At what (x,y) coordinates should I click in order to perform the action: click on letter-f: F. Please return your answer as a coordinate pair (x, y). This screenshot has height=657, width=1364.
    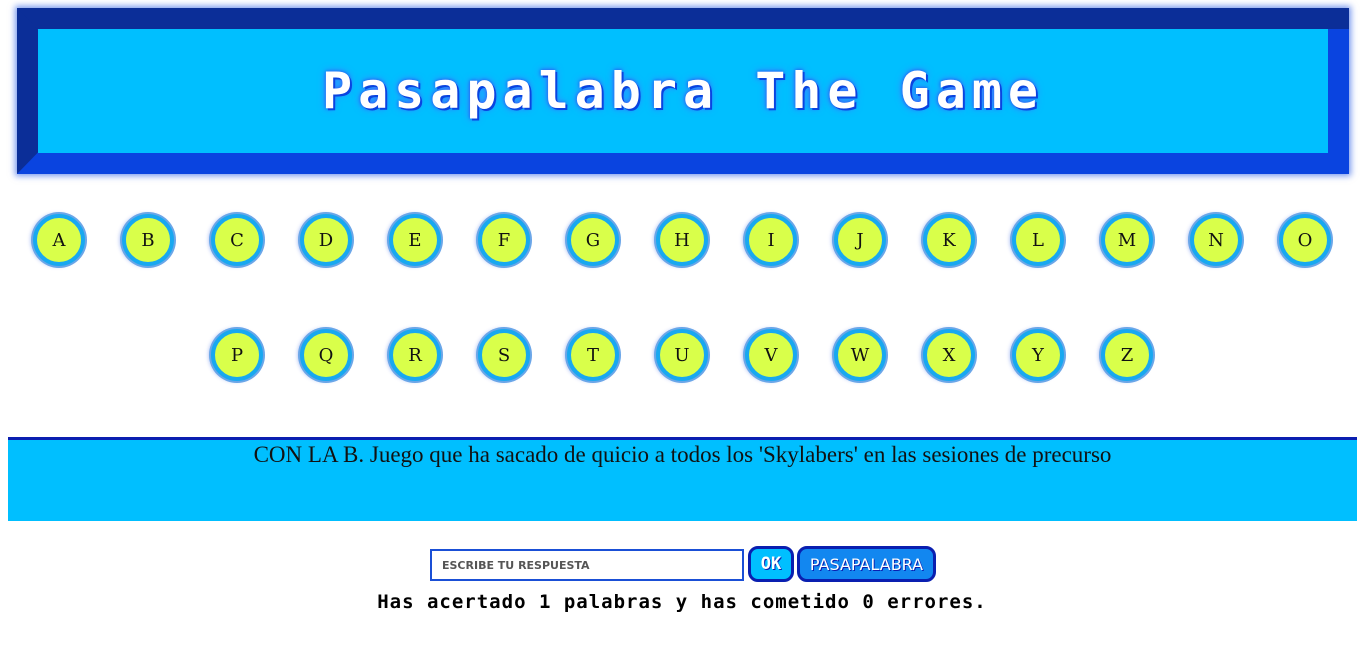
    Looking at the image, I should click on (504, 240).